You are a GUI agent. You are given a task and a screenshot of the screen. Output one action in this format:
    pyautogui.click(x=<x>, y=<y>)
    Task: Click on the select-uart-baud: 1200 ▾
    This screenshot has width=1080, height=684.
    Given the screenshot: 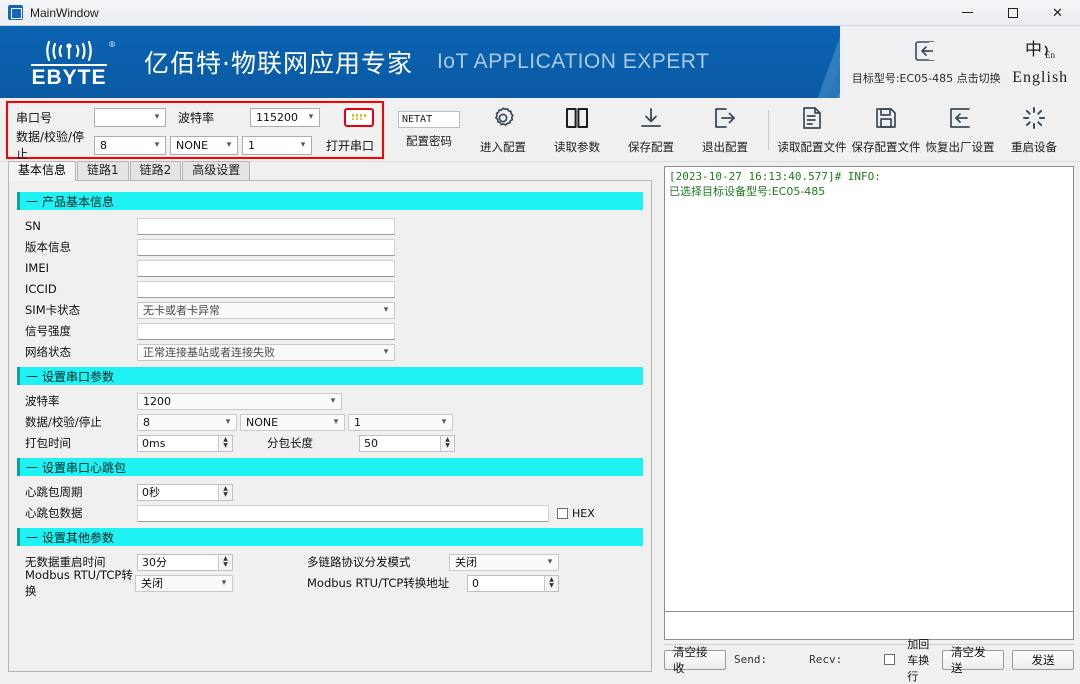 What is the action you would take?
    pyautogui.click(x=239, y=401)
    